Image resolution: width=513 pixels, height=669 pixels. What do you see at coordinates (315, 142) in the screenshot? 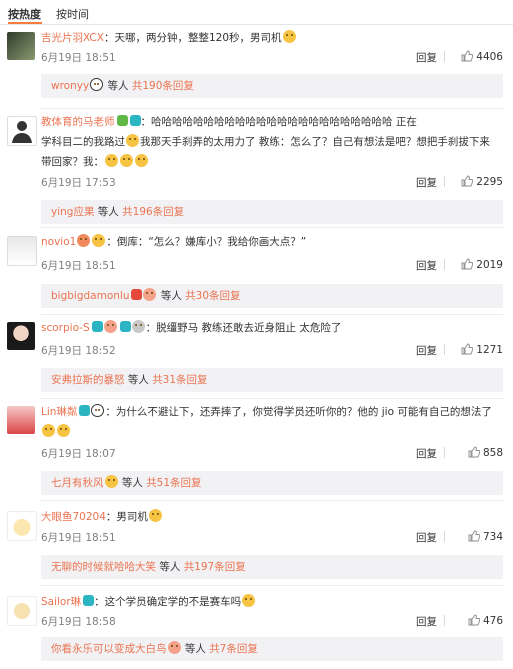
I see `comment-text: 我那天手刹弄的太用力了 教练：怎么了？自己有想法是吧？想把手刹拔下来` at bounding box center [315, 142].